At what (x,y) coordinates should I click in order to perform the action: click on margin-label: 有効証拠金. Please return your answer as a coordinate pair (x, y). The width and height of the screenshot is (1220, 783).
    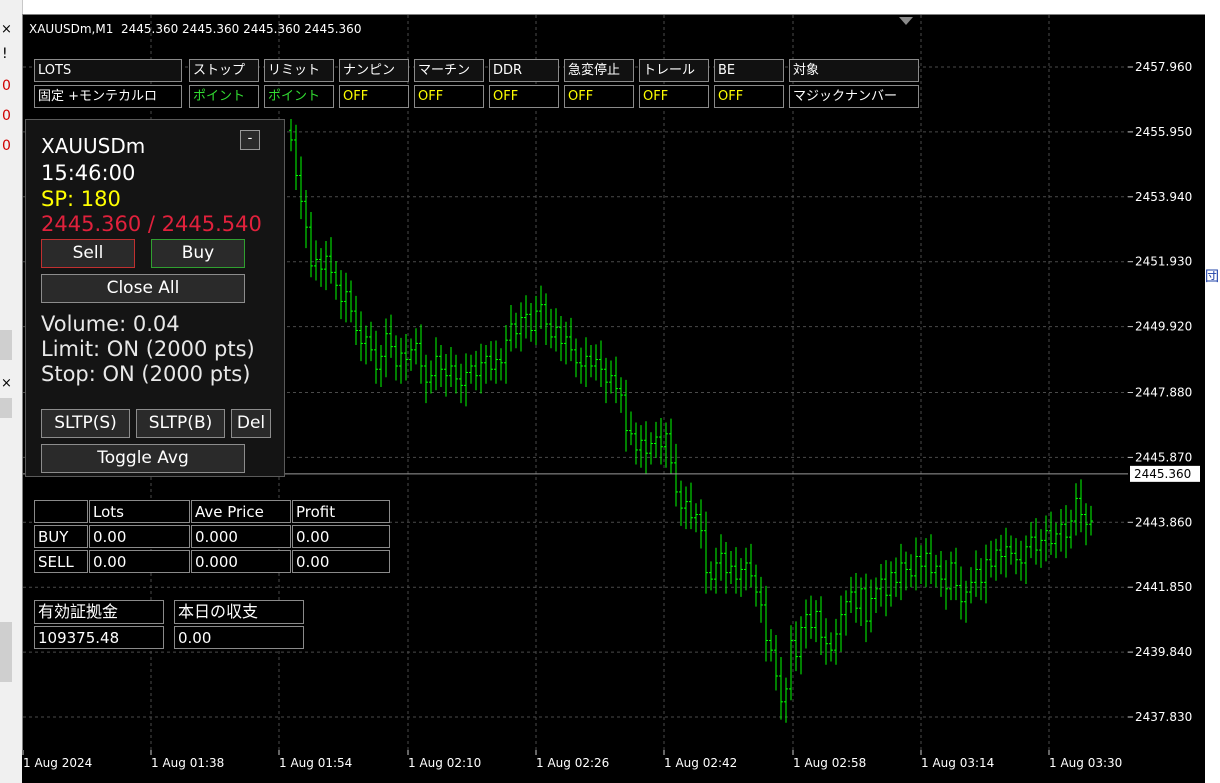
    Looking at the image, I should click on (99, 612).